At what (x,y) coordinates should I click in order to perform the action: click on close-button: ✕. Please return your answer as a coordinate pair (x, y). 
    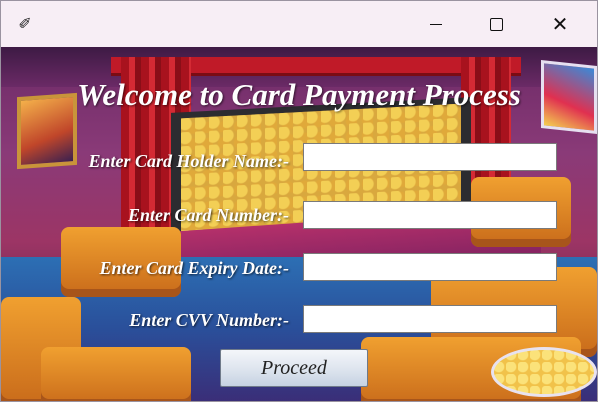
    Looking at the image, I should click on (560, 24).